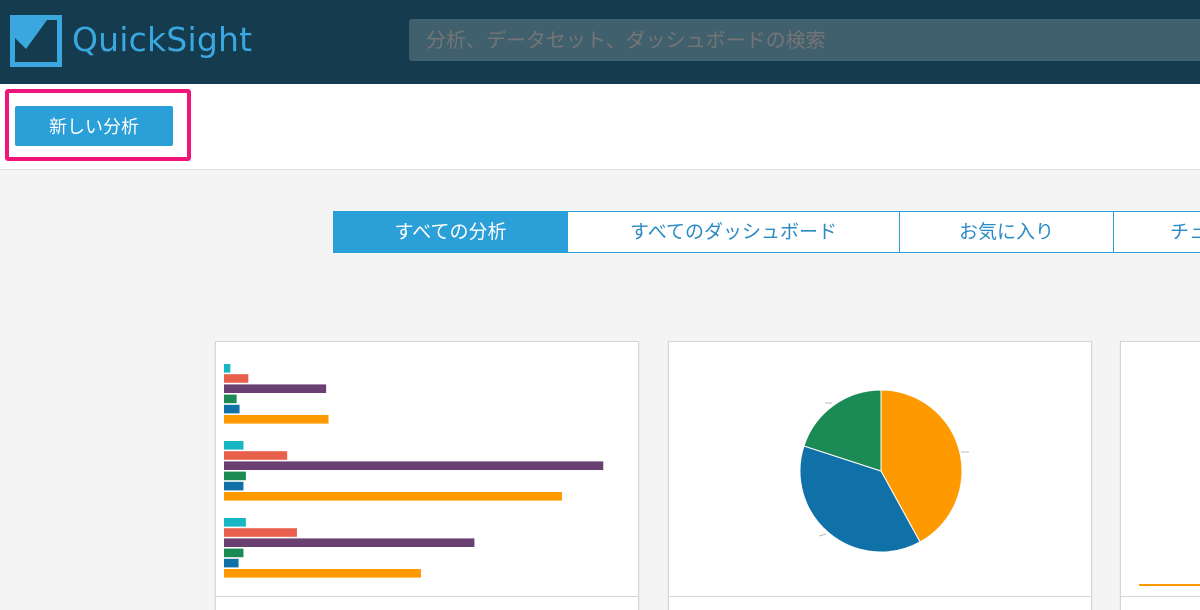 This screenshot has height=610, width=1200. I want to click on search-input, so click(804, 40).